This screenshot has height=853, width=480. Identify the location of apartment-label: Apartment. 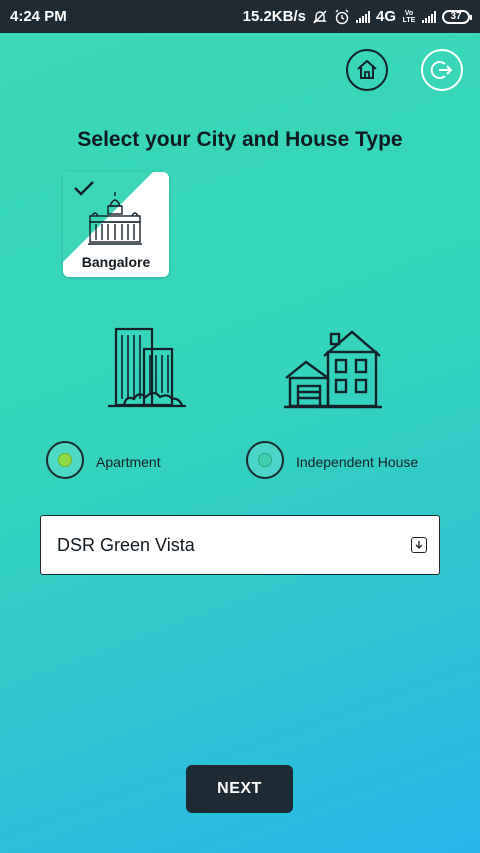
(128, 462).